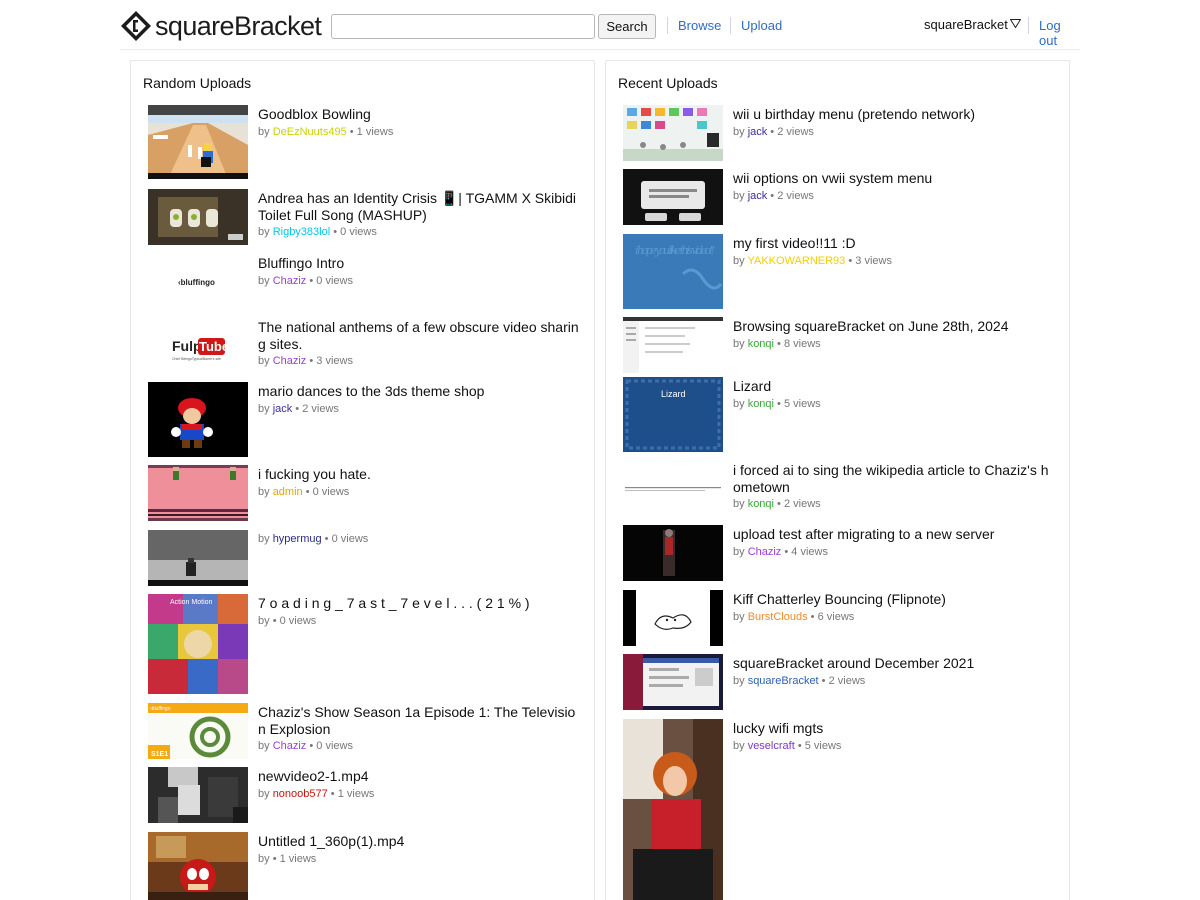 The image size is (1200, 900). Describe the element at coordinates (777, 344) in the screenshot. I see `video-meta: by konqi • 8 views` at that location.